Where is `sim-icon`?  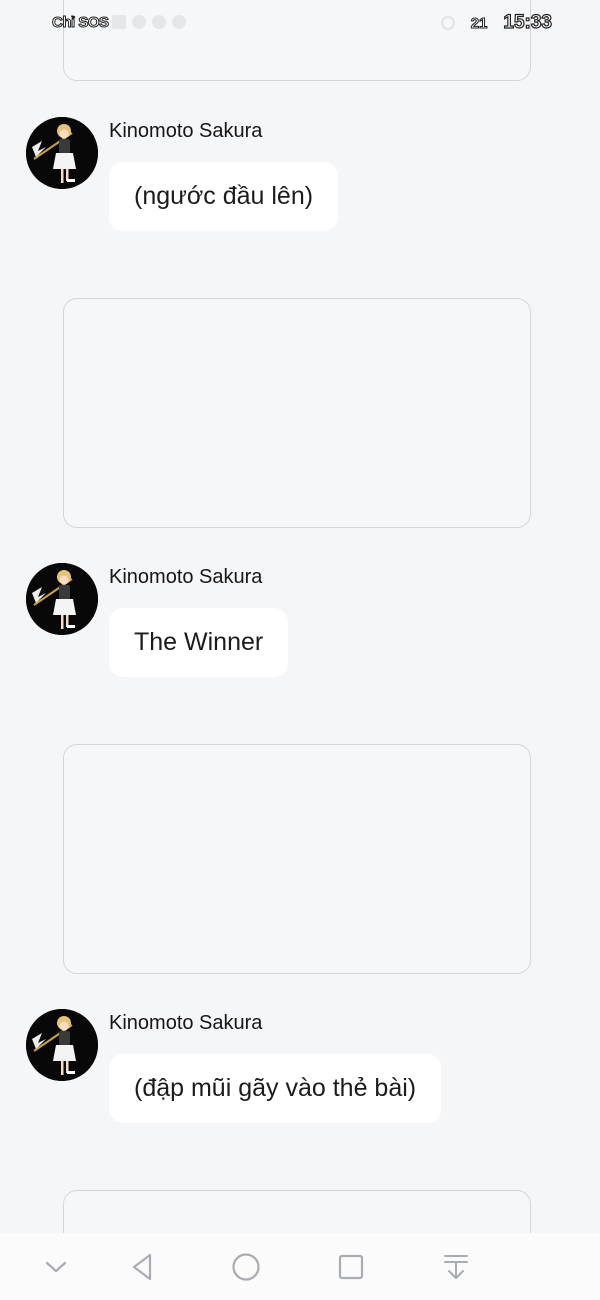
sim-icon is located at coordinates (119, 22).